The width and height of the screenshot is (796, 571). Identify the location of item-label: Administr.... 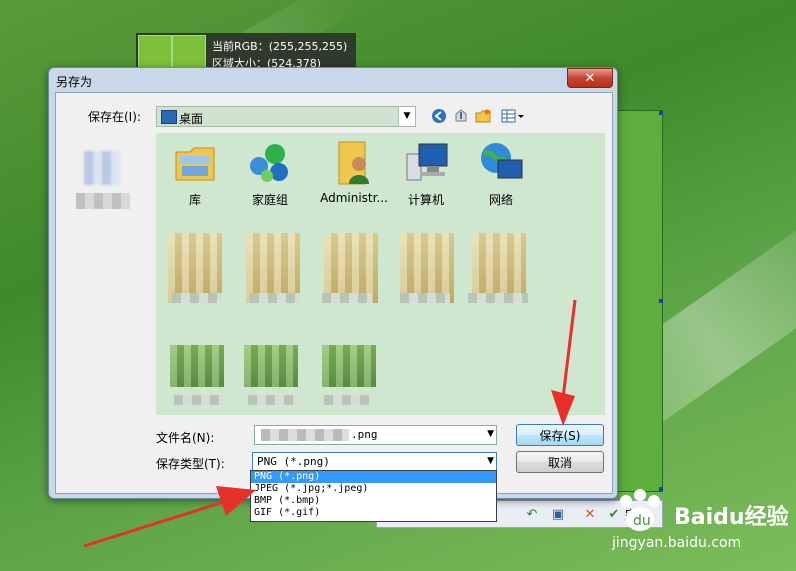
(354, 198).